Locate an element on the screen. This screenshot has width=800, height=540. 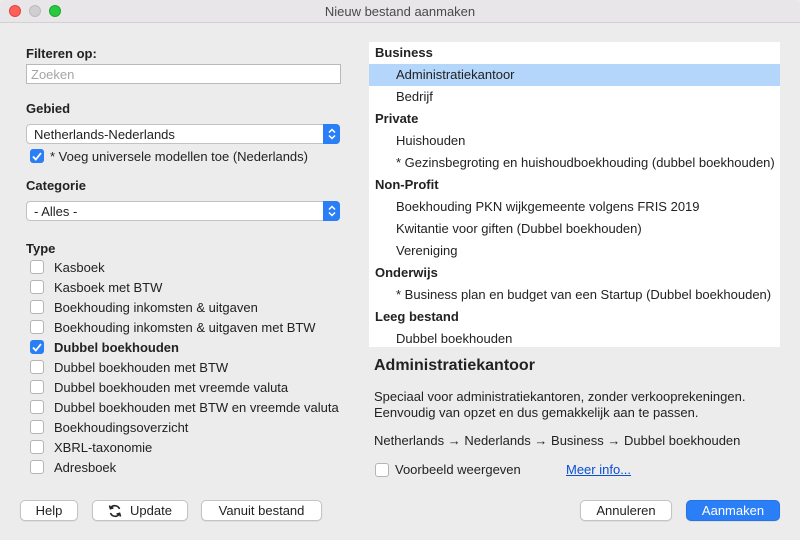
type-option-label: Dubbel boekhouden is located at coordinates (116, 347).